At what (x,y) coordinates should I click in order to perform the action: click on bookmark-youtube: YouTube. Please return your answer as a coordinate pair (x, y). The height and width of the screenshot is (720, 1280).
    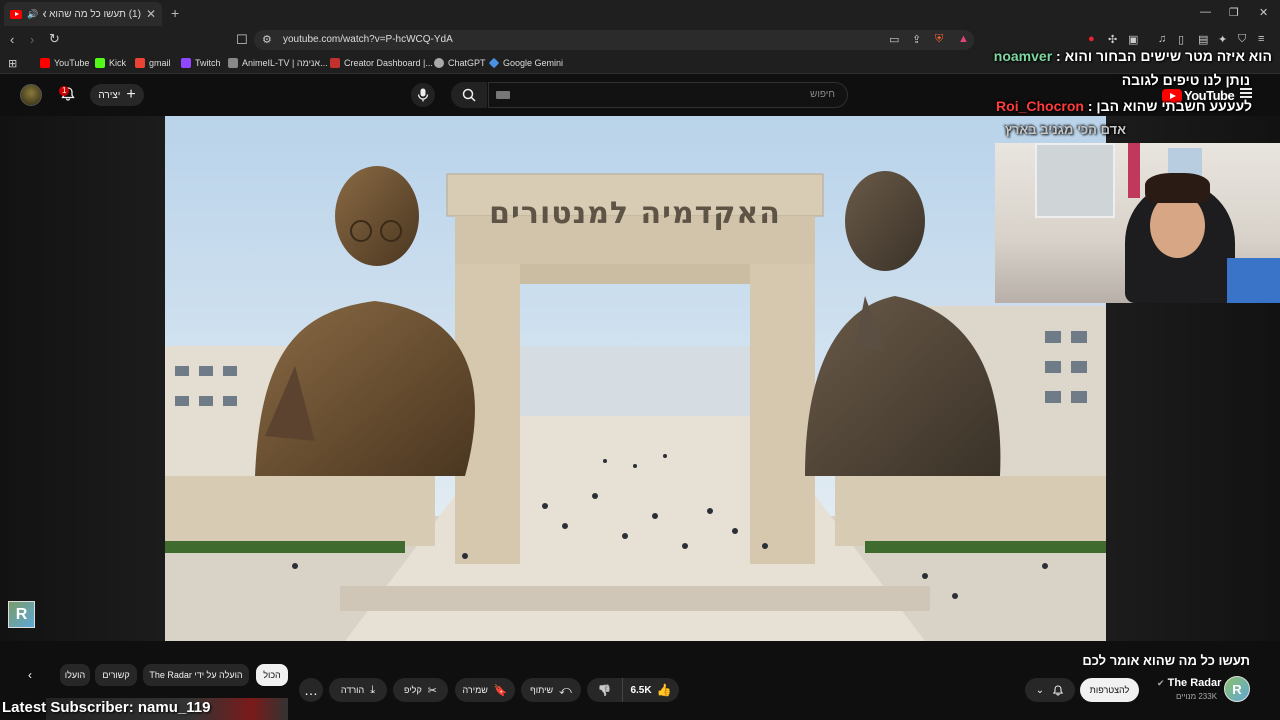
    Looking at the image, I should click on (64, 63).